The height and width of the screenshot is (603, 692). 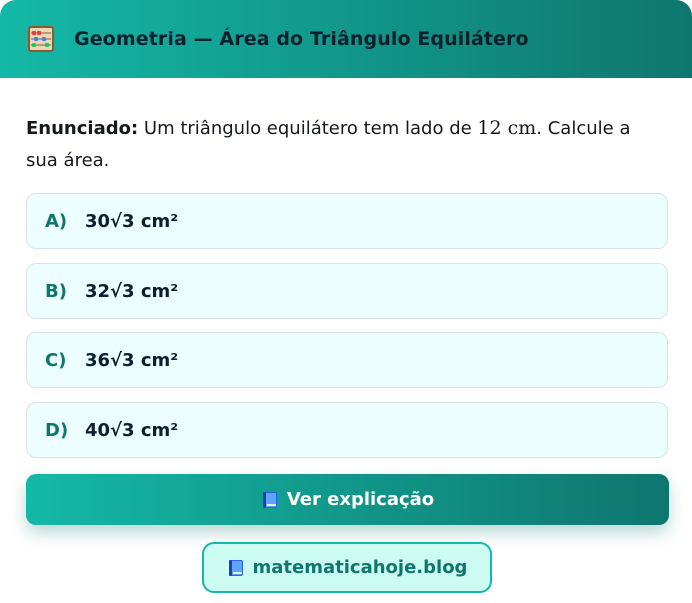 What do you see at coordinates (41, 39) in the screenshot?
I see `abacus-icon` at bounding box center [41, 39].